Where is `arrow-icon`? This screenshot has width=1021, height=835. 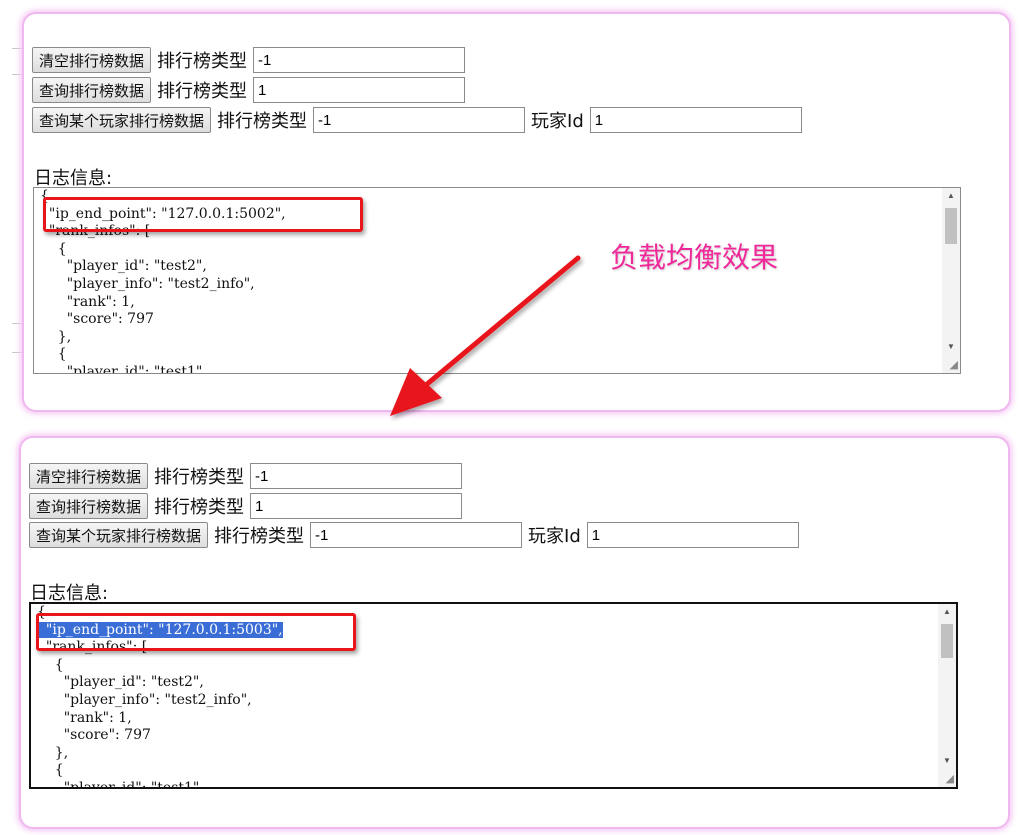 arrow-icon is located at coordinates (485, 335).